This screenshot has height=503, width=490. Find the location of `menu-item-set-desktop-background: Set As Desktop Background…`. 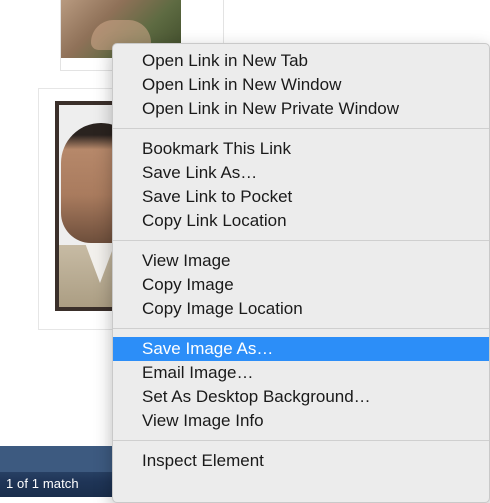

menu-item-set-desktop-background: Set As Desktop Background… is located at coordinates (301, 397).